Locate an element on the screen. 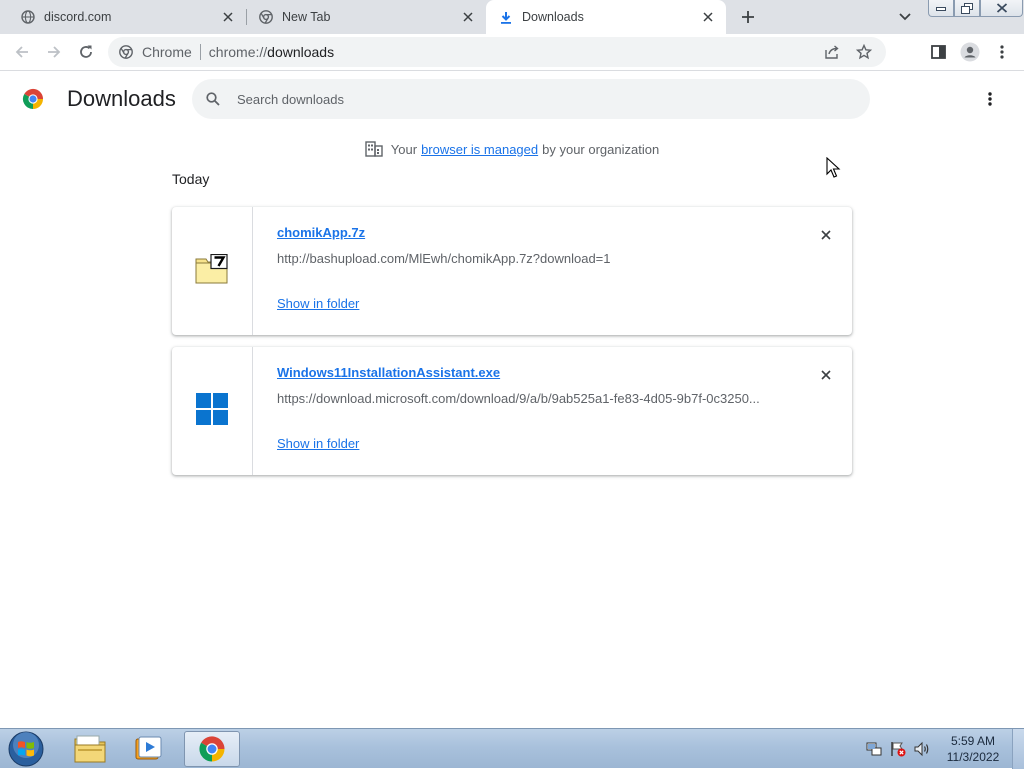 The height and width of the screenshot is (769, 1024). date-section-header: Today is located at coordinates (191, 179).